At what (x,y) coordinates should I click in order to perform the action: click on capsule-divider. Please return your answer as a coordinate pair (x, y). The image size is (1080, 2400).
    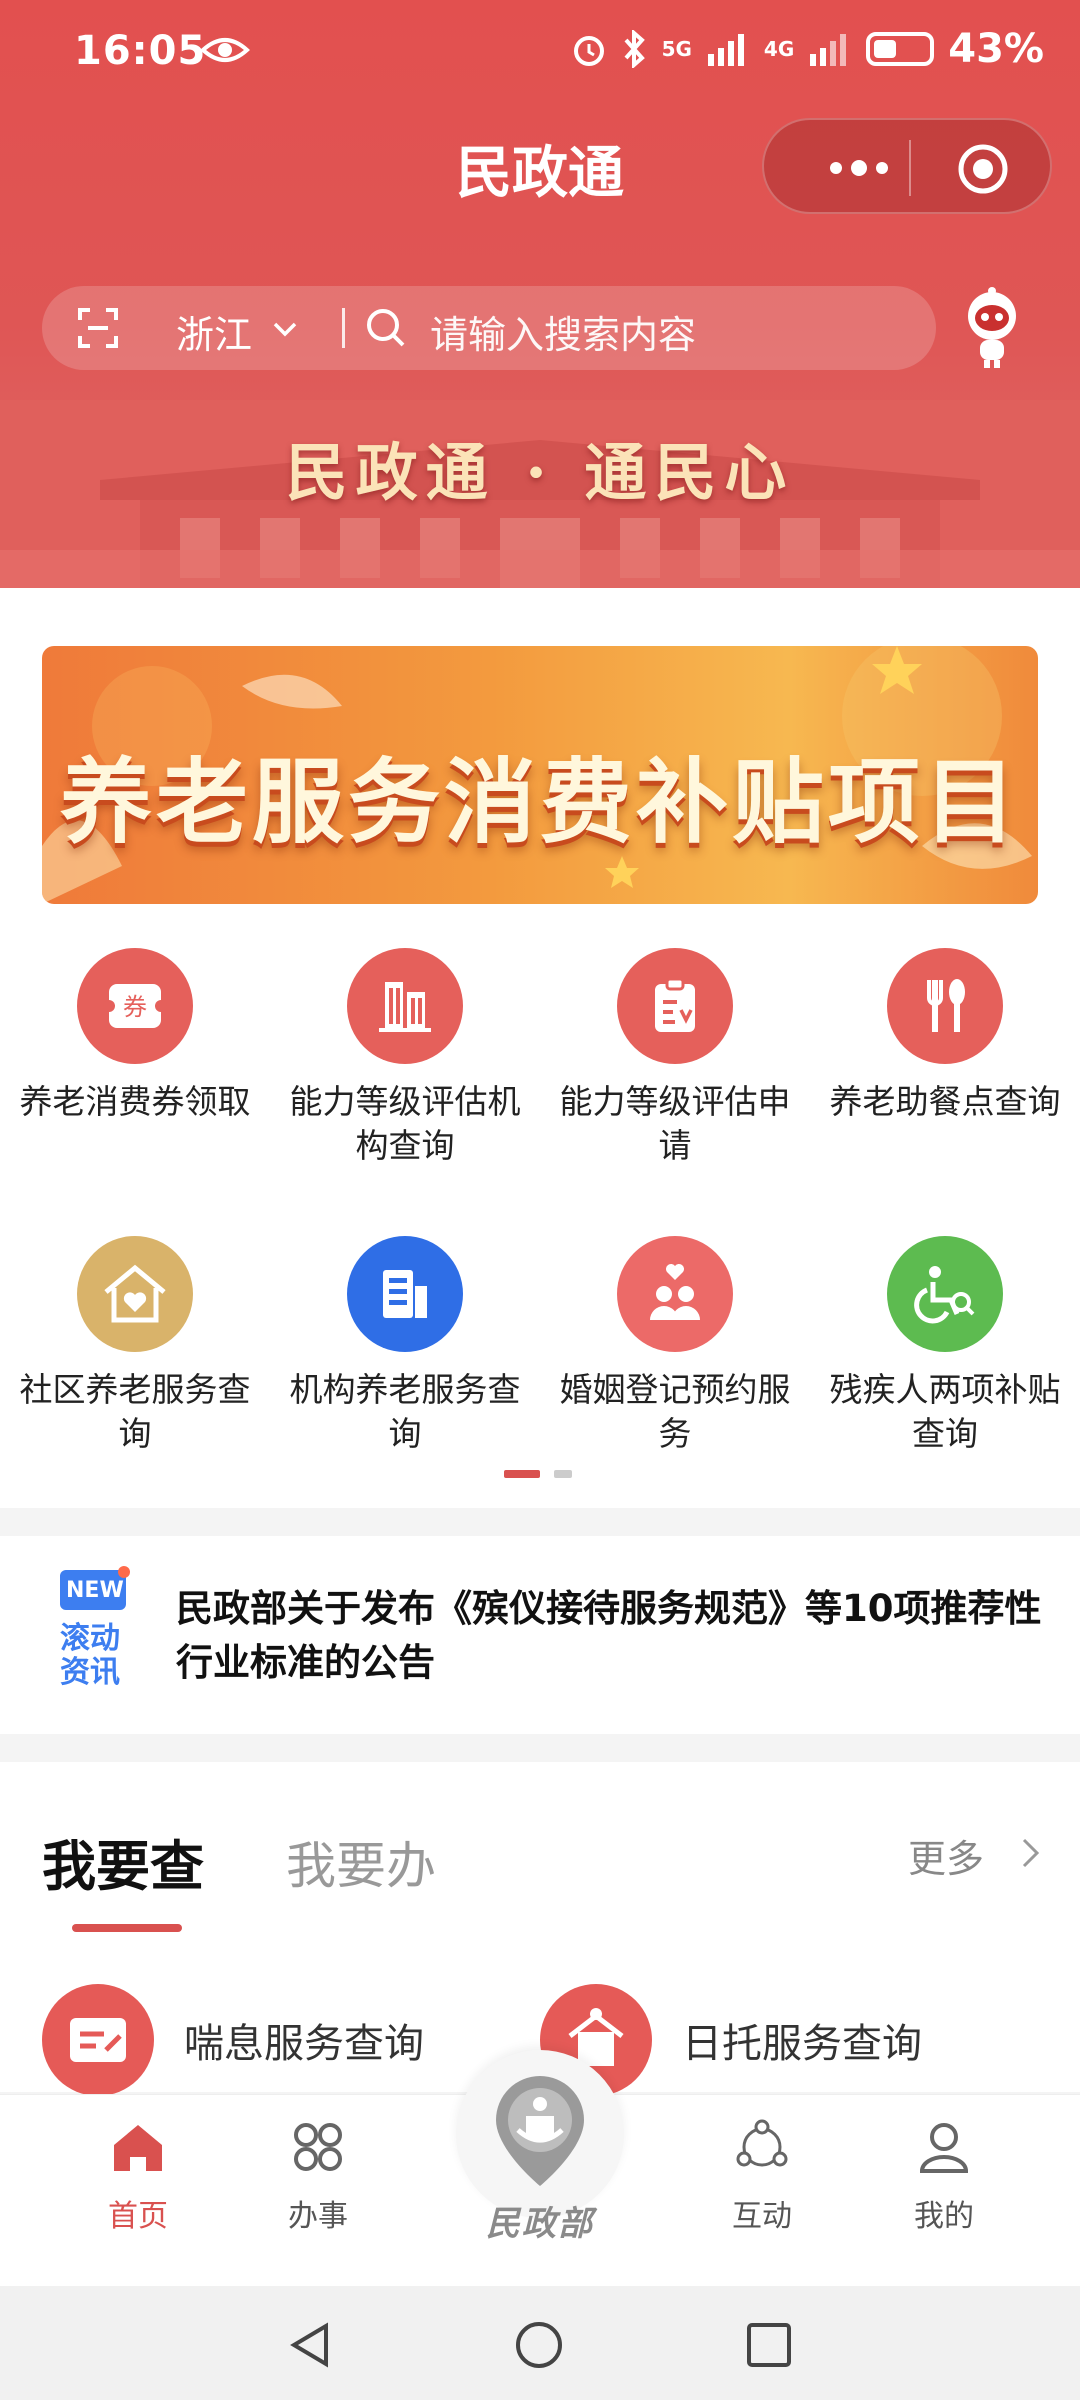
    Looking at the image, I should click on (910, 168).